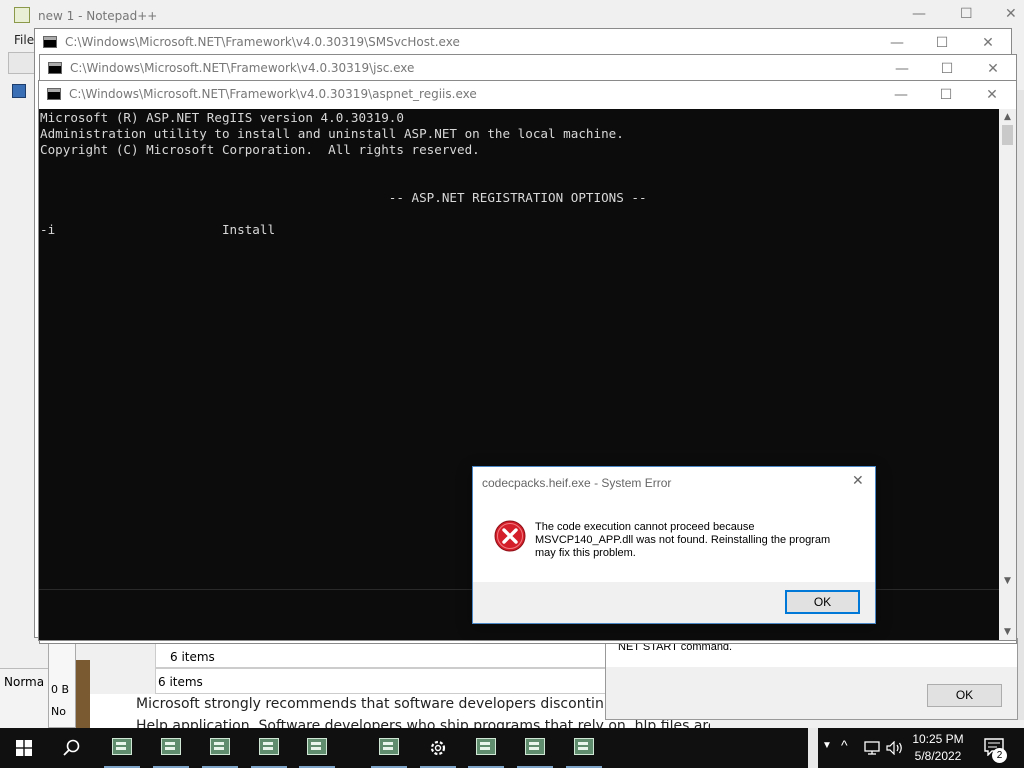 The width and height of the screenshot is (1024, 768). Describe the element at coordinates (98, 16) in the screenshot. I see `notepad-title: new 1 - Notepad++` at that location.